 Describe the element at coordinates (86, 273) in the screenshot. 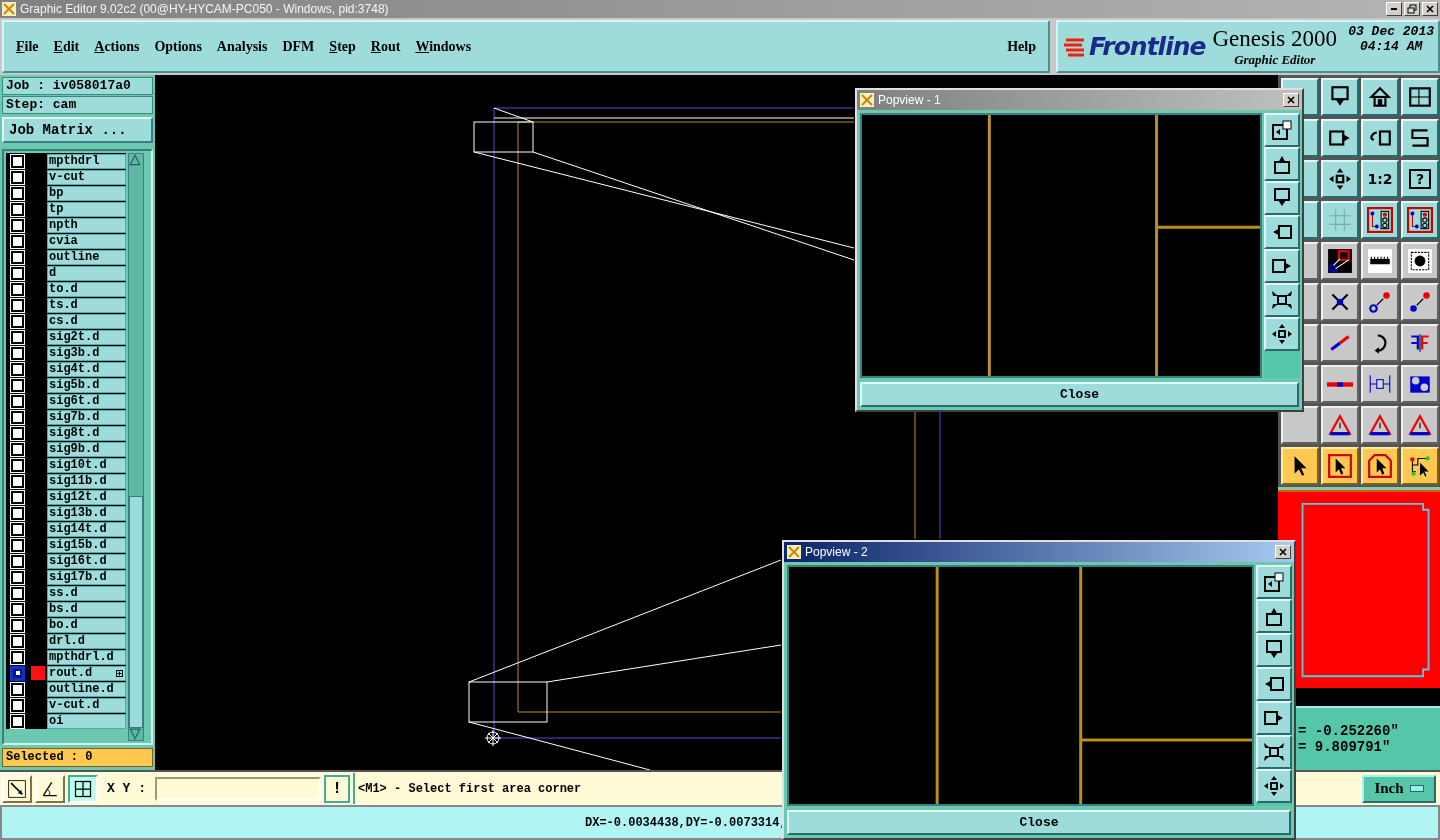

I see `layer-item: d` at that location.